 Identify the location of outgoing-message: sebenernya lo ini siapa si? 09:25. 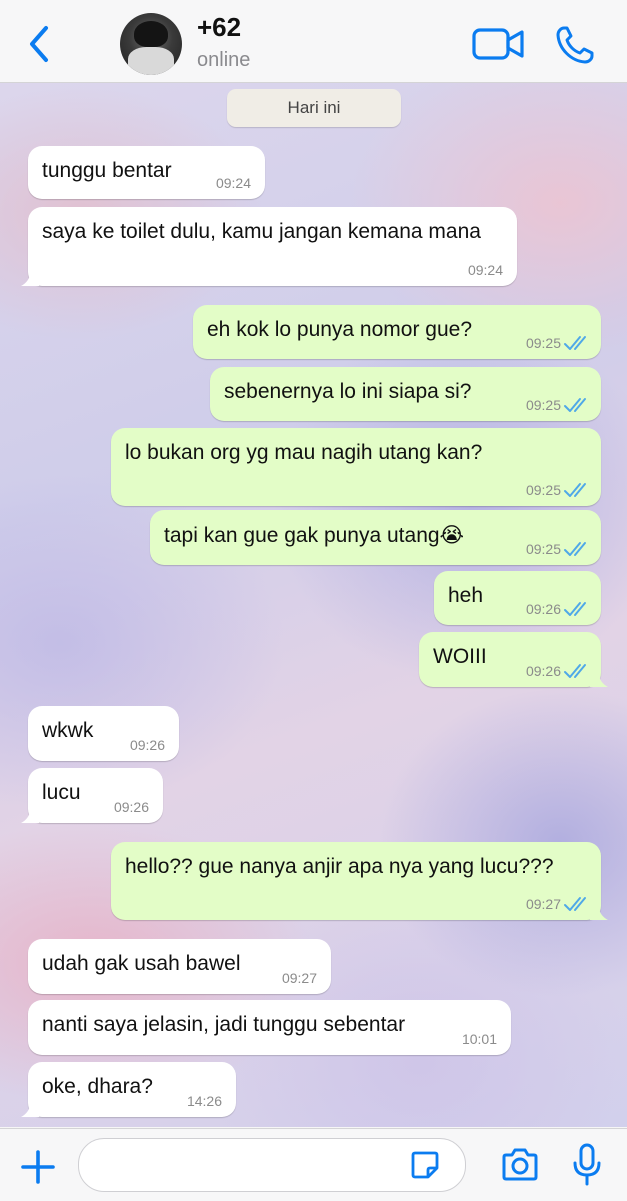
(405, 394).